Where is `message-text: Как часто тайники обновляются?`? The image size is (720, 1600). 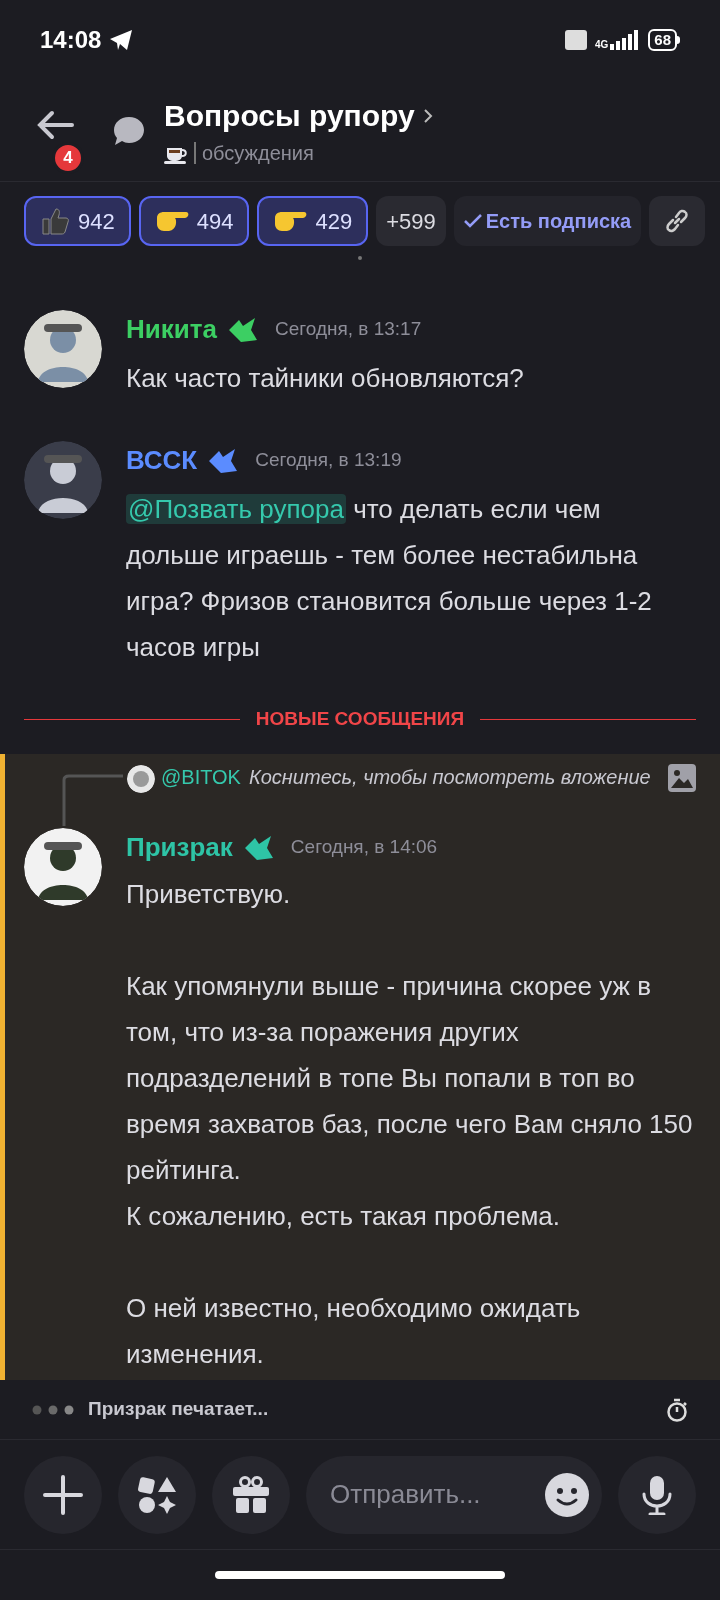
message-text: Как часто тайники обновляются? is located at coordinates (325, 378).